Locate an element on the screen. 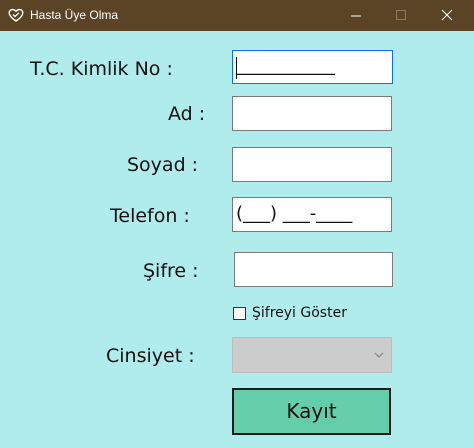  maximize-button is located at coordinates (401, 15).